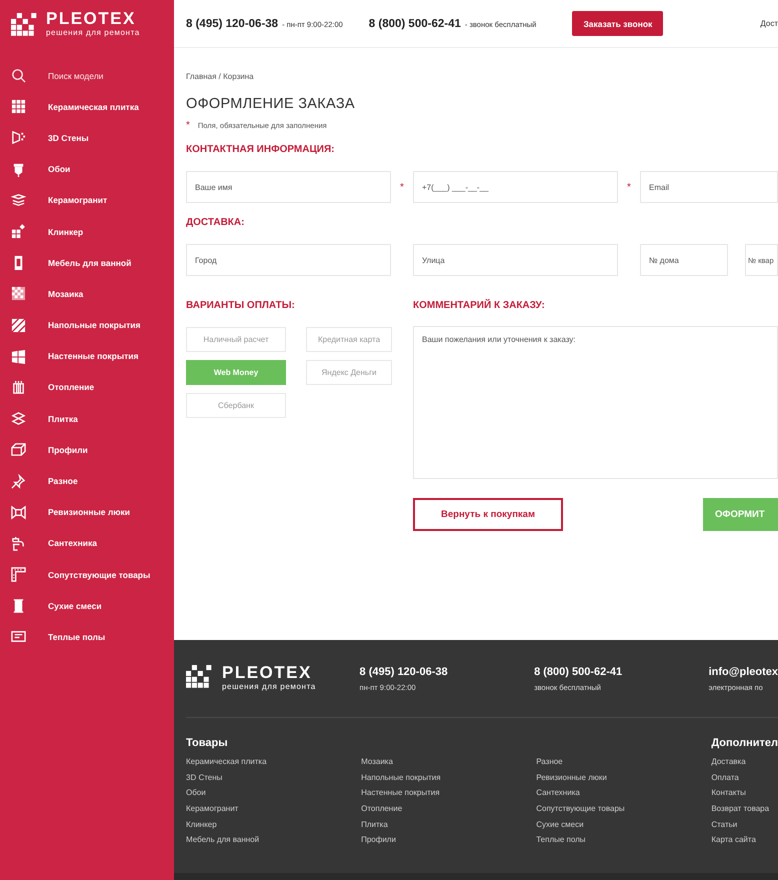 The height and width of the screenshot is (880, 778). I want to click on sidebar-item: Сопутствующие товары, so click(87, 574).